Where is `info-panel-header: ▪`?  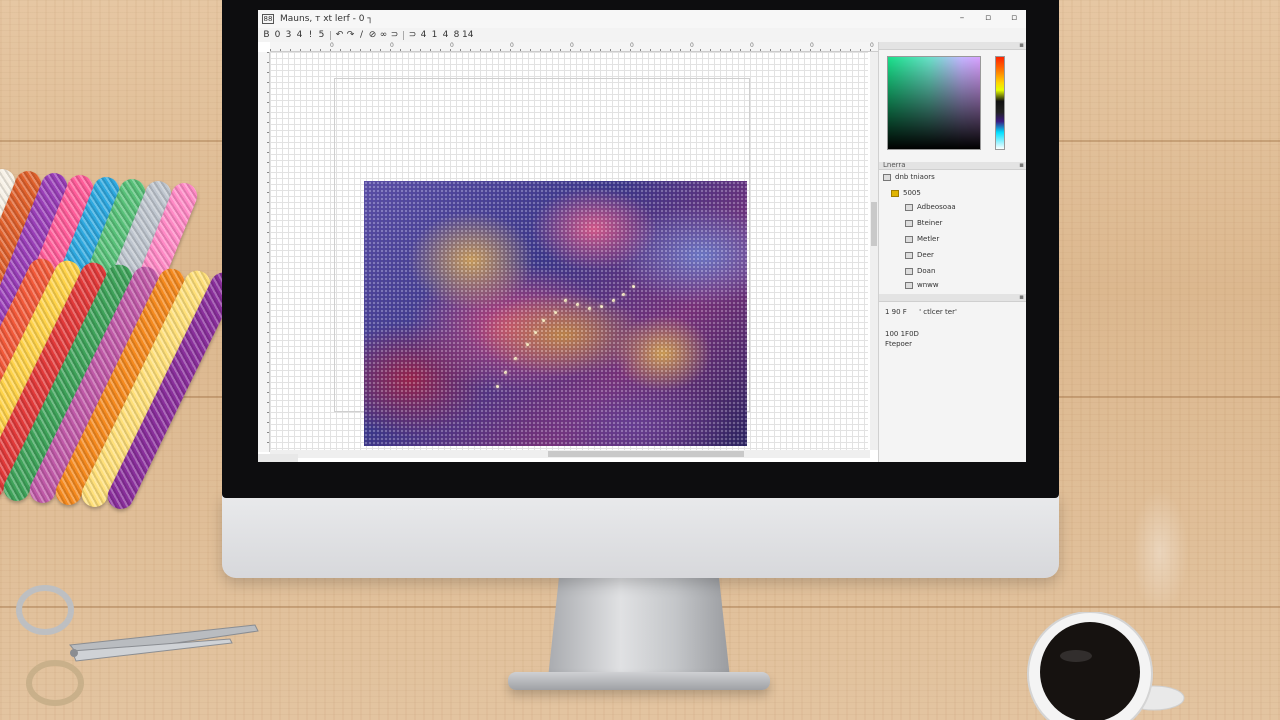 info-panel-header: ▪ is located at coordinates (952, 297).